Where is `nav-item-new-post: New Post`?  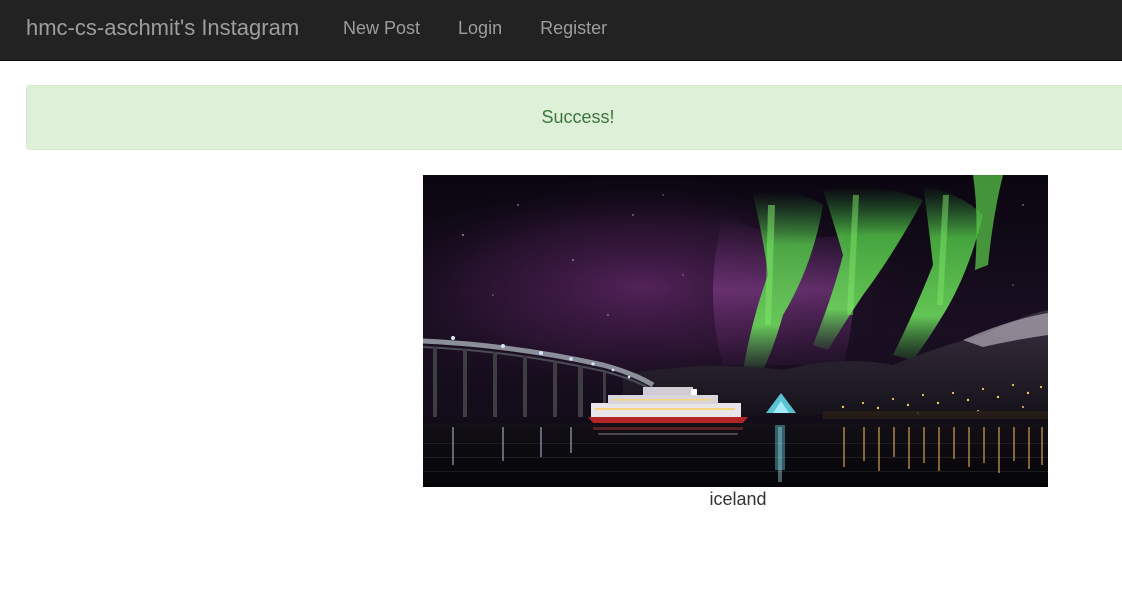
nav-item-new-post: New Post is located at coordinates (381, 28).